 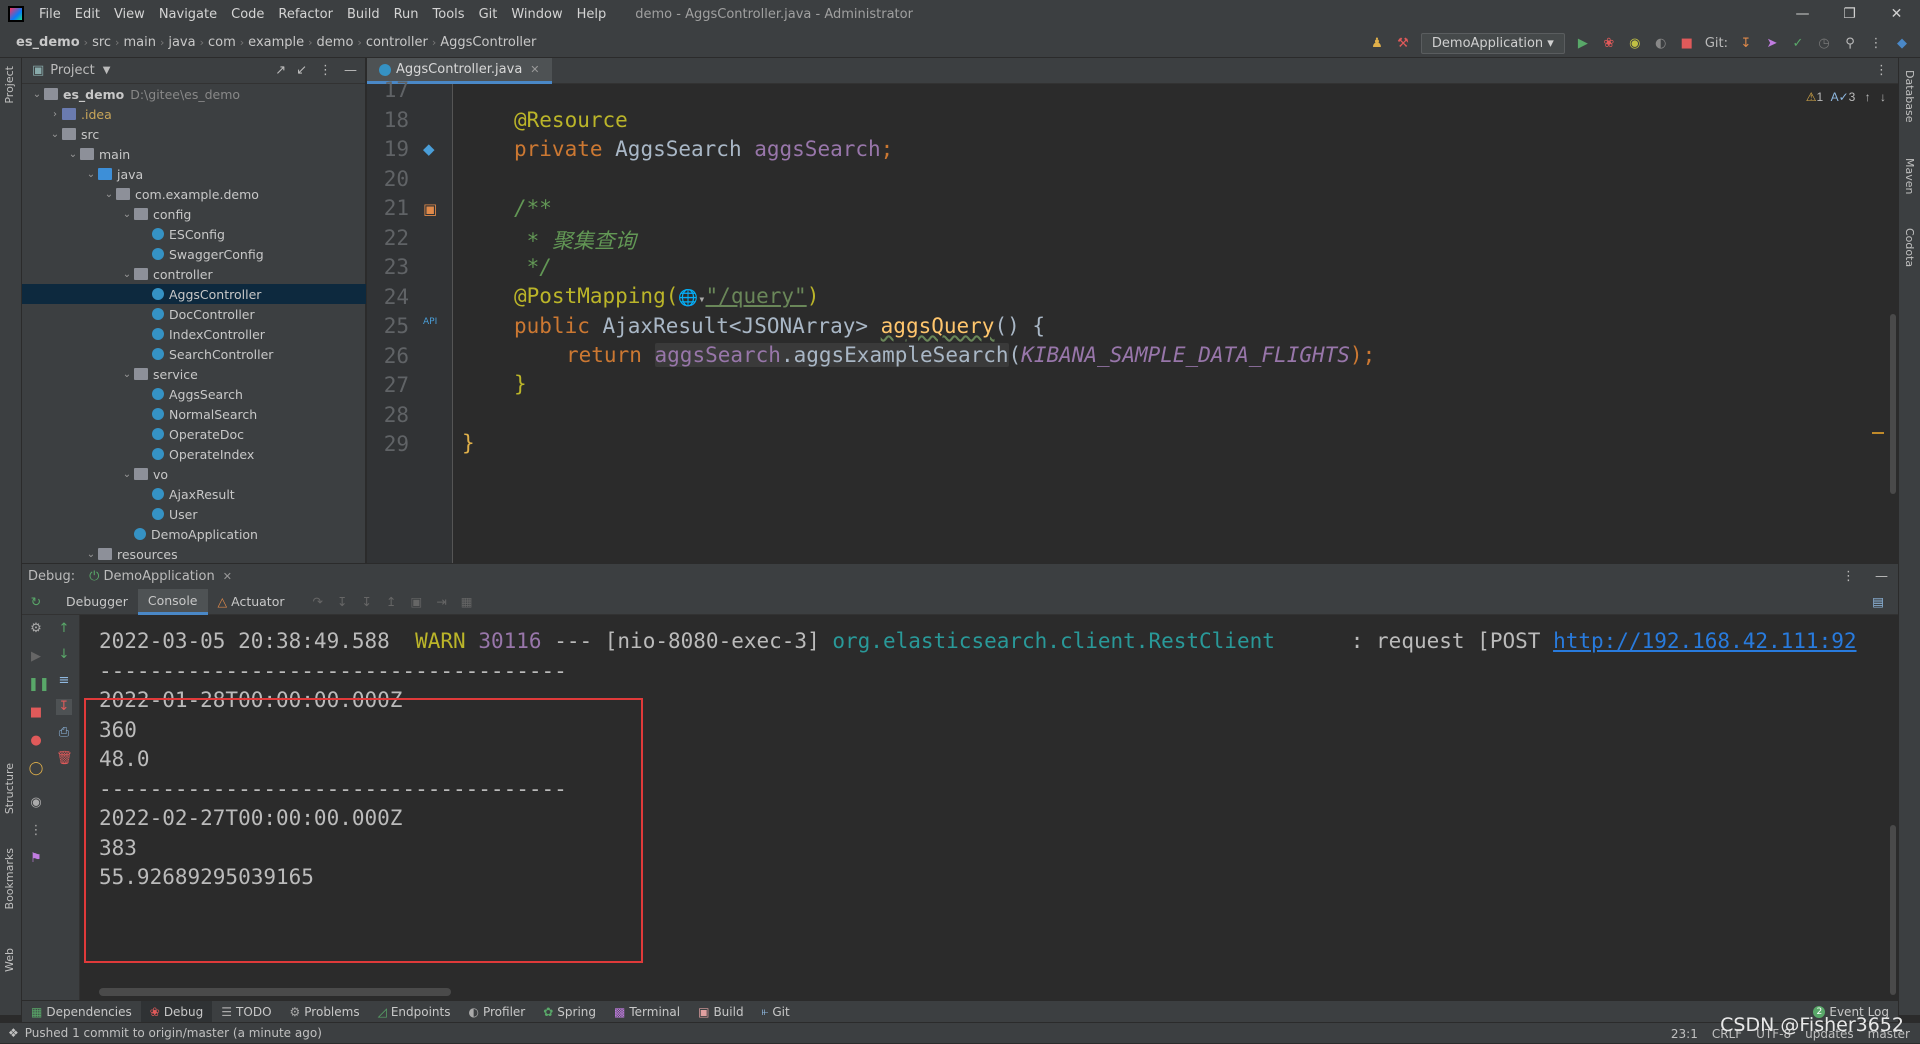 I want to click on tool-tab-profiler: ◐ Profiler, so click(x=497, y=1012).